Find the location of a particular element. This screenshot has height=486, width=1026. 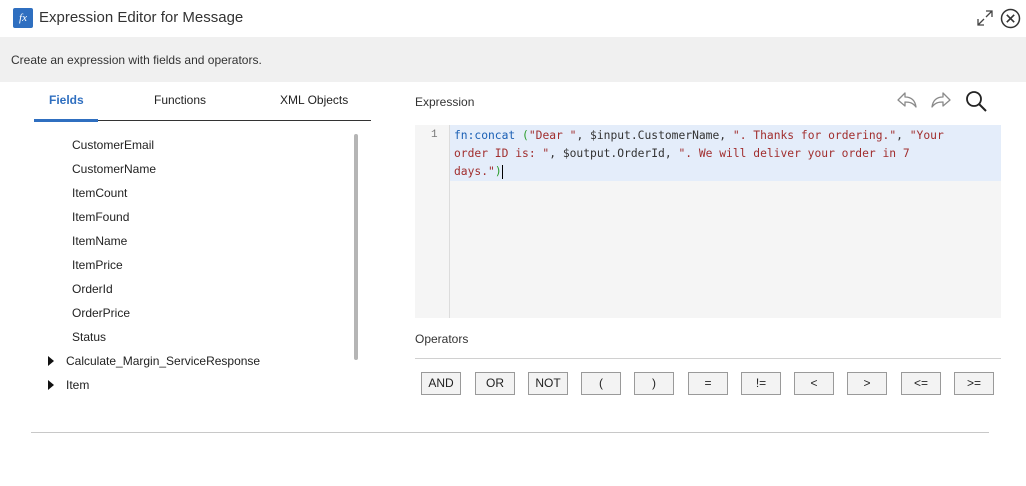

line-number-gutter: 1 is located at coordinates (432, 221).